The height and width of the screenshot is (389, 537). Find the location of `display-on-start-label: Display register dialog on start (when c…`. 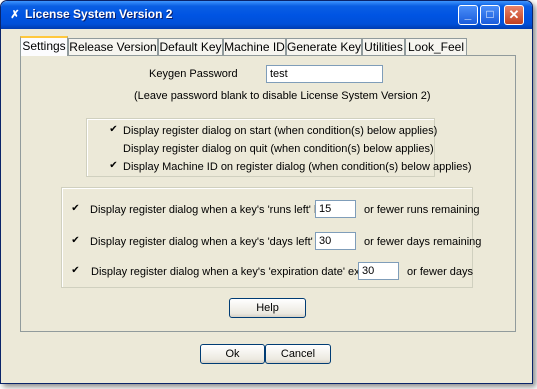

display-on-start-label: Display register dialog on start (when c… is located at coordinates (280, 131).